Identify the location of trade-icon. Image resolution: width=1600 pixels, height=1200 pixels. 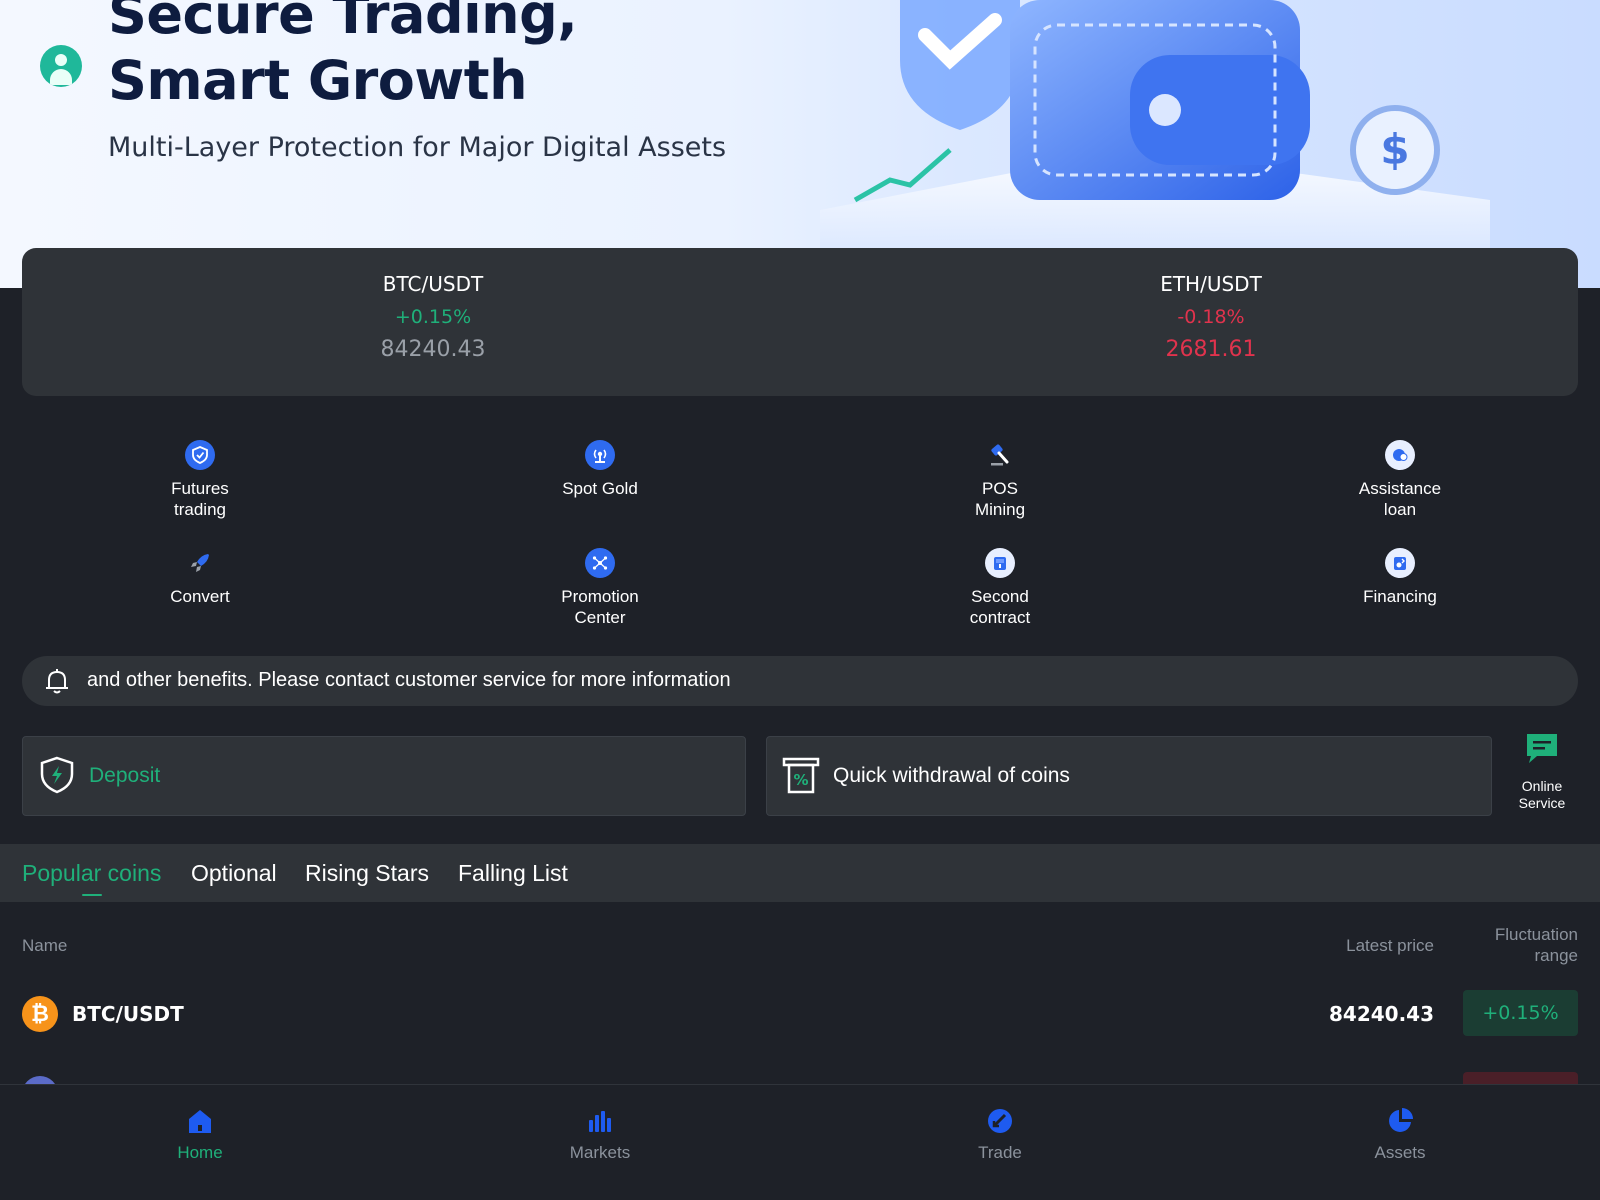
(1000, 1121).